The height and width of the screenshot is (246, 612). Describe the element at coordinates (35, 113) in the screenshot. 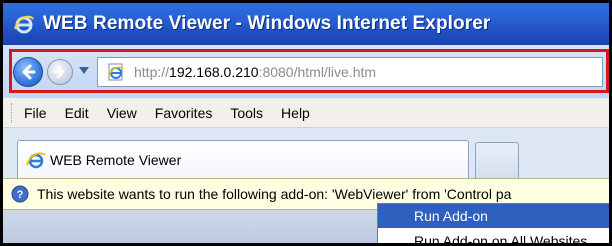

I see `menu-file: File` at that location.